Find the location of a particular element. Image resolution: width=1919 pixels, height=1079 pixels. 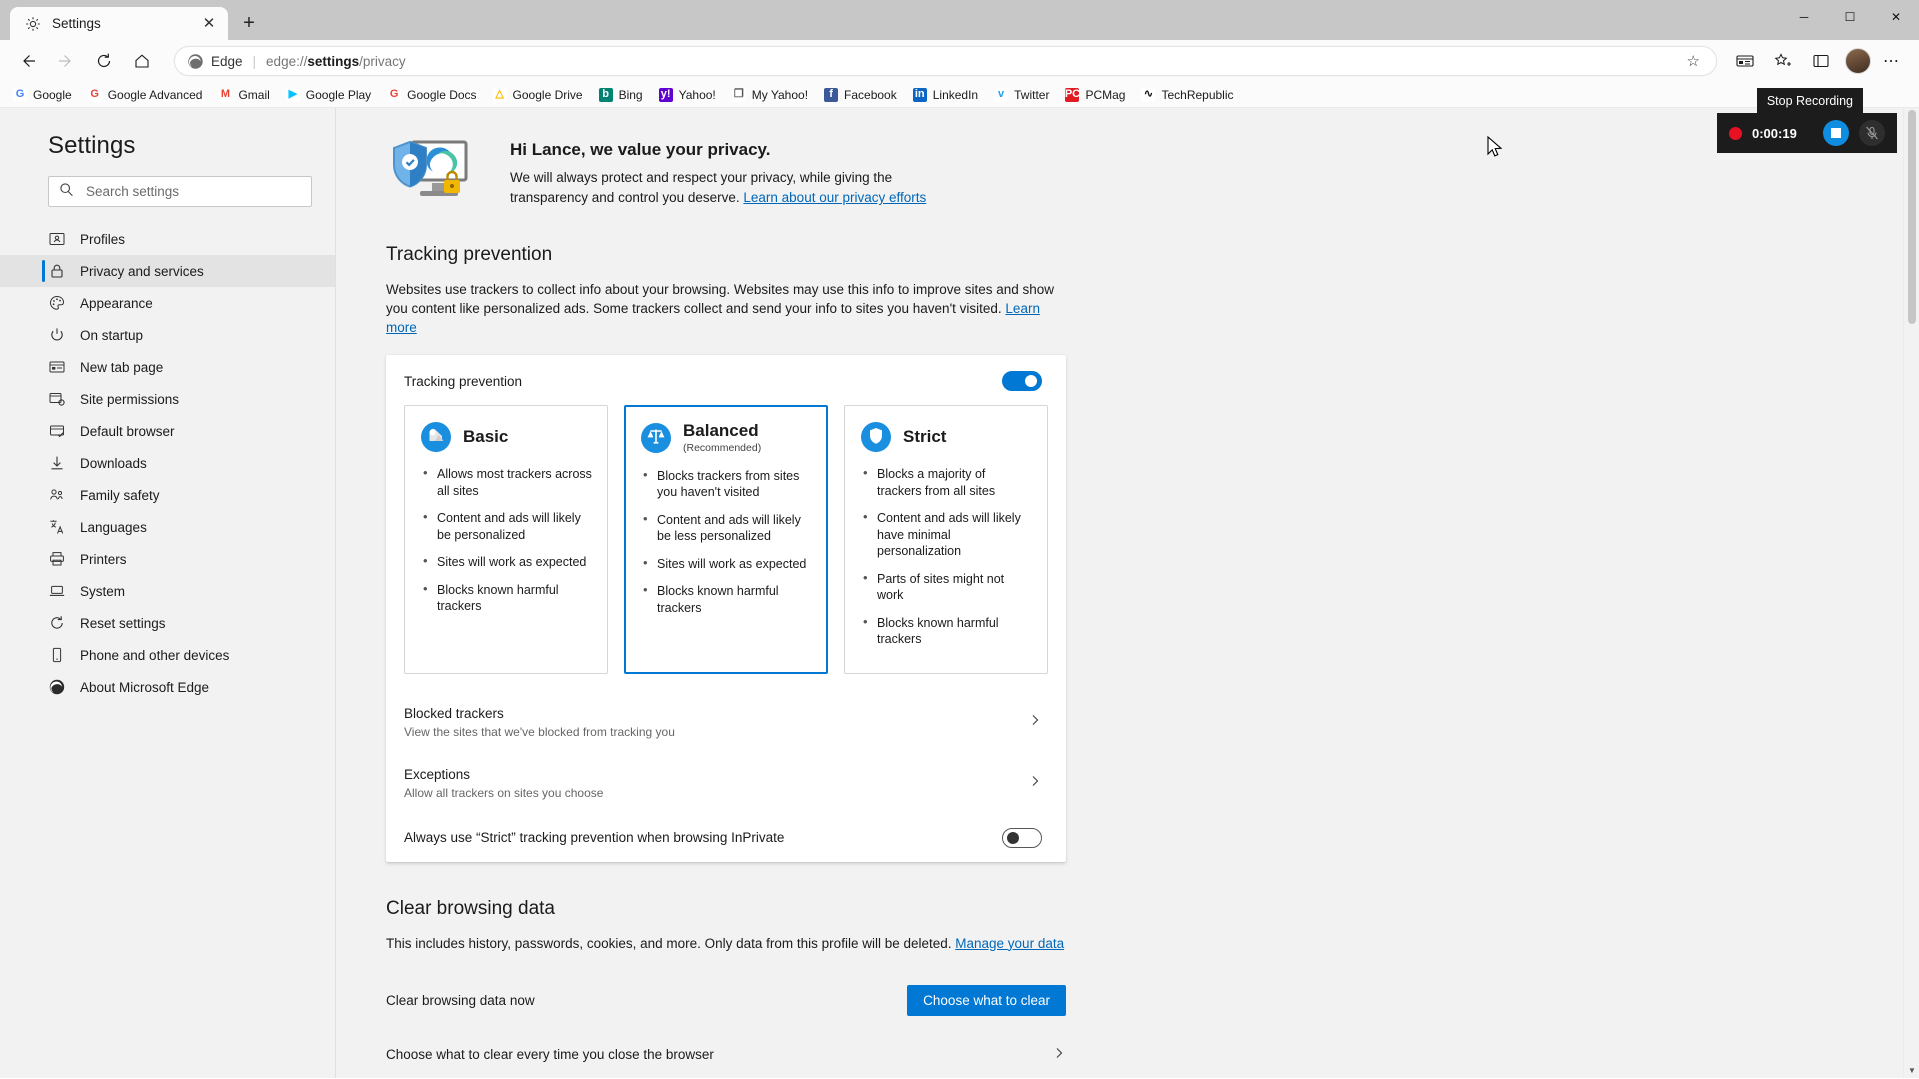

tracking-card-header: Tracking prevention is located at coordinates (726, 377).